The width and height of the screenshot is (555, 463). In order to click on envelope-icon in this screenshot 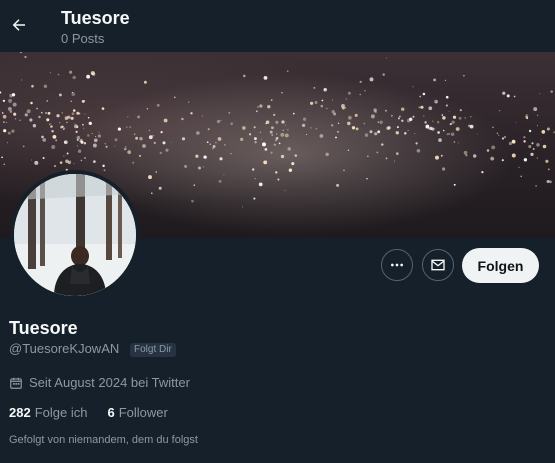, I will do `click(438, 265)`.